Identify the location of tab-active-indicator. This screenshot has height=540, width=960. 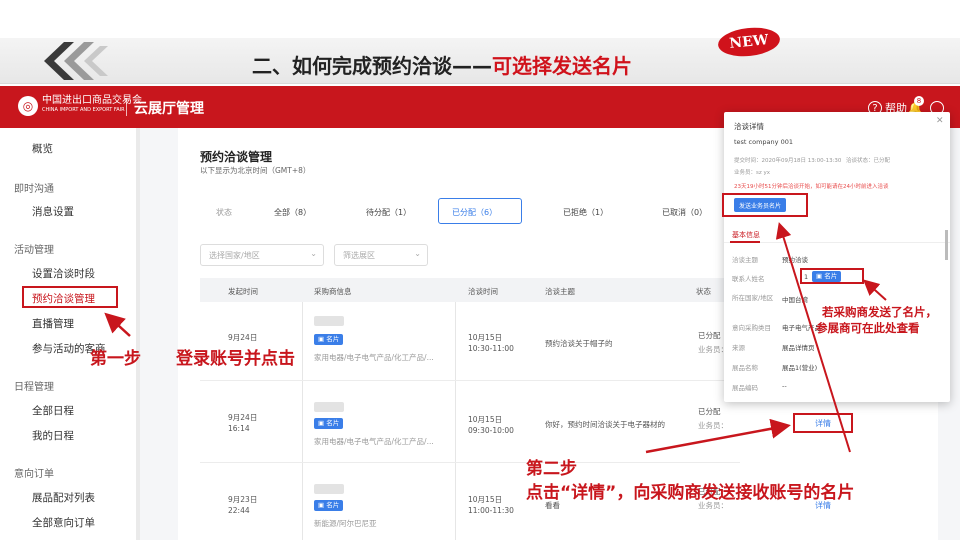
(745, 242).